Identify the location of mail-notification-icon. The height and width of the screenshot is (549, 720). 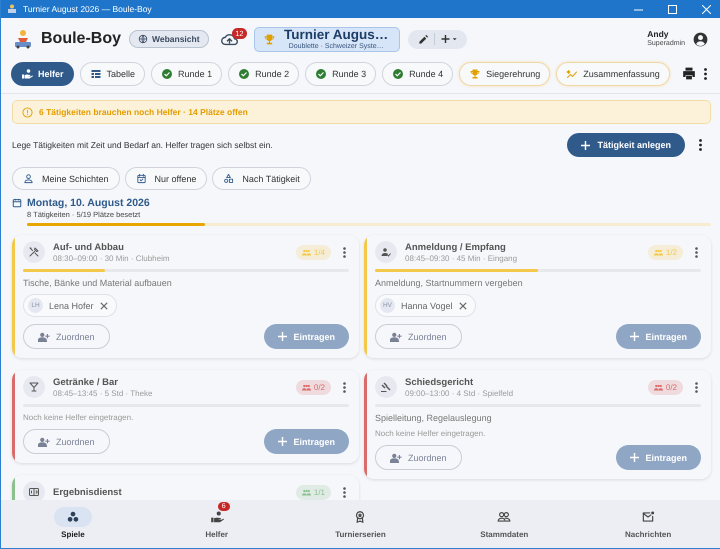
(648, 517).